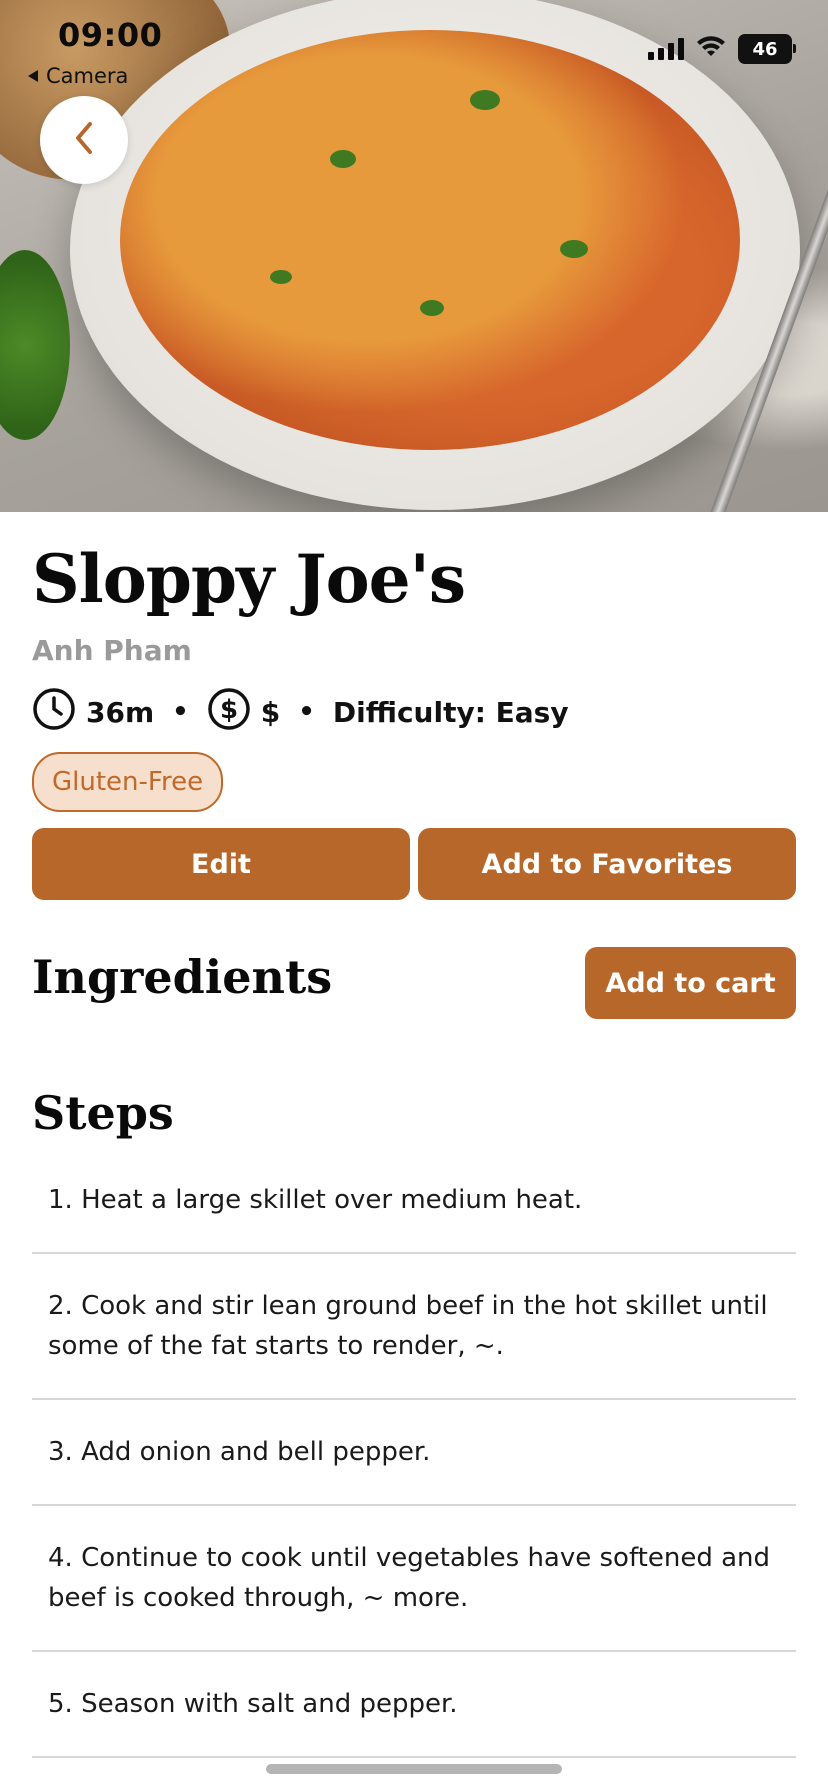  I want to click on cost-level: $, so click(270, 712).